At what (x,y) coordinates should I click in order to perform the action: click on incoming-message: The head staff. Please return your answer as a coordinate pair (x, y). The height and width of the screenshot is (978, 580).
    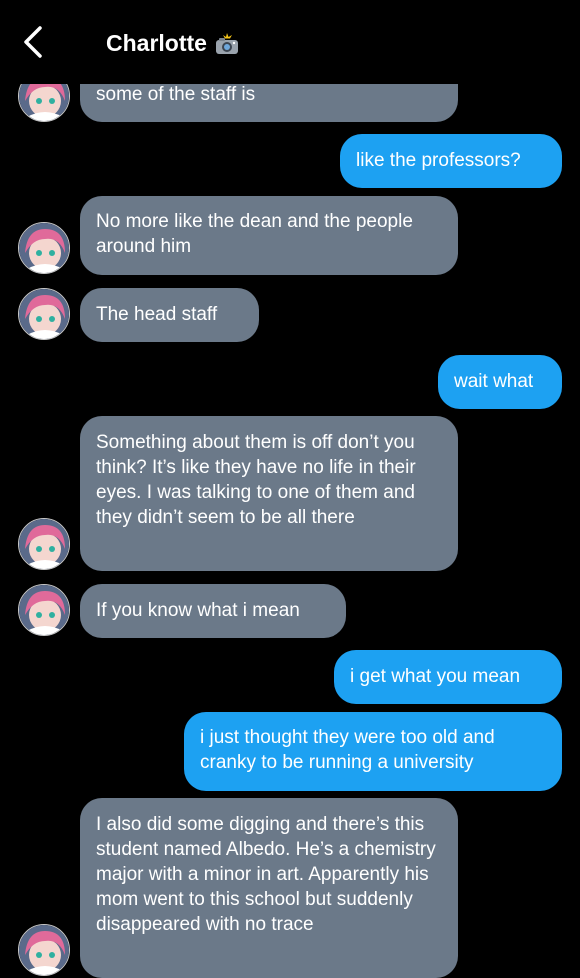
    Looking at the image, I should click on (169, 315).